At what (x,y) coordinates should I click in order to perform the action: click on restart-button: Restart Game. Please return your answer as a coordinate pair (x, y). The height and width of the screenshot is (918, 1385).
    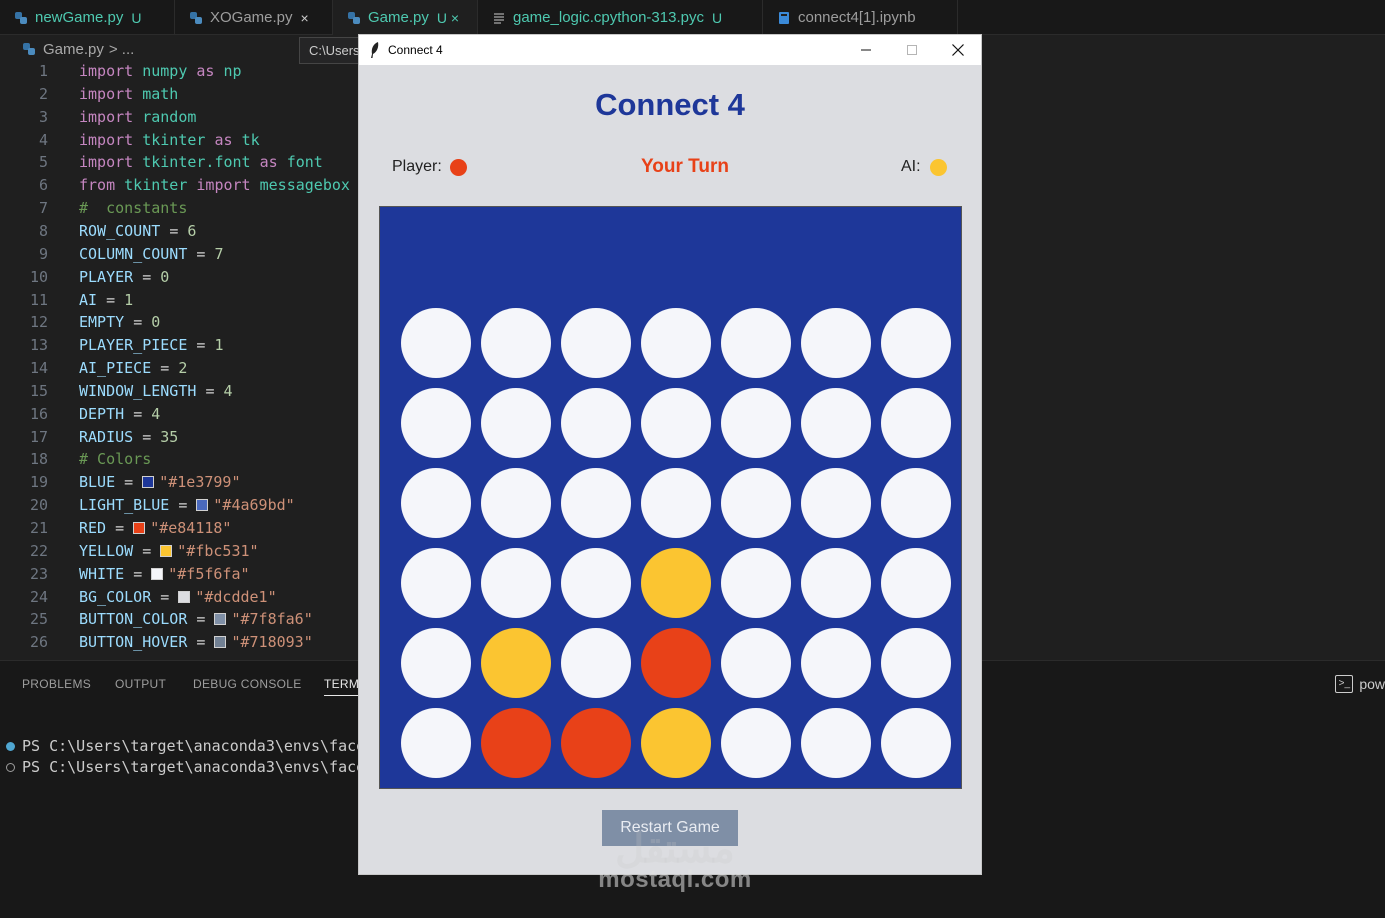
    Looking at the image, I should click on (670, 828).